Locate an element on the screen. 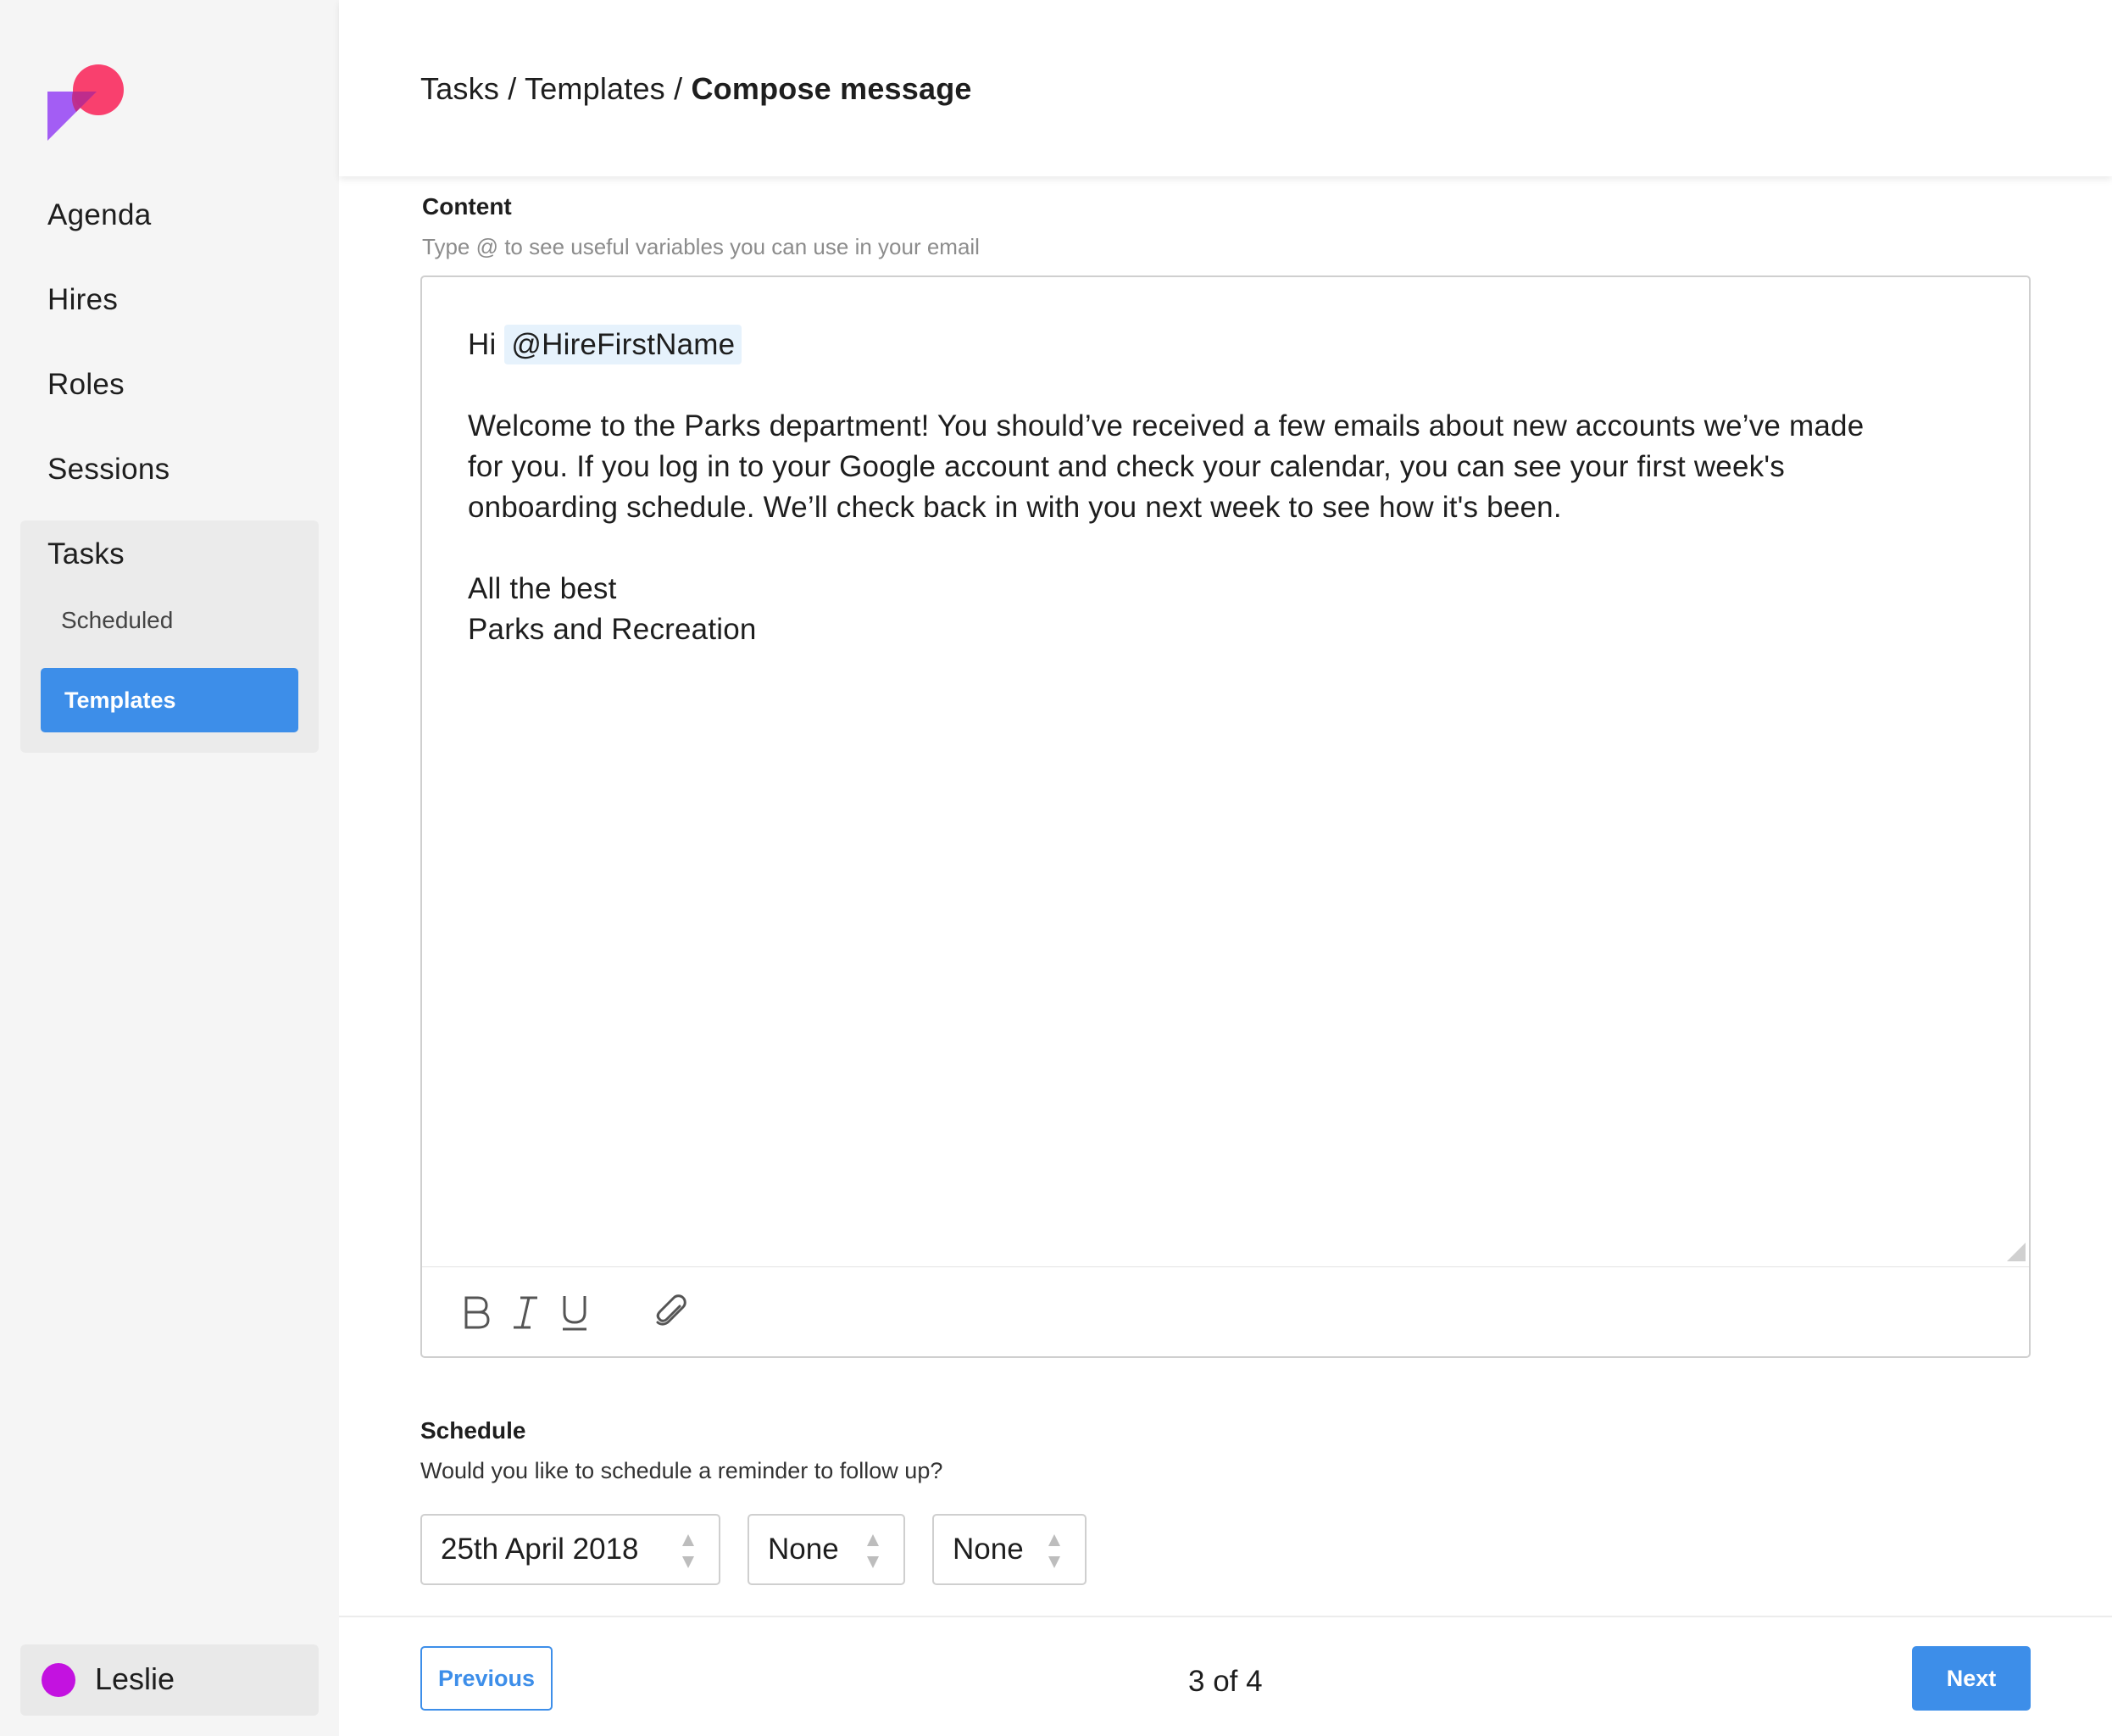  step-indicator: 3 of 4 is located at coordinates (1225, 1681).